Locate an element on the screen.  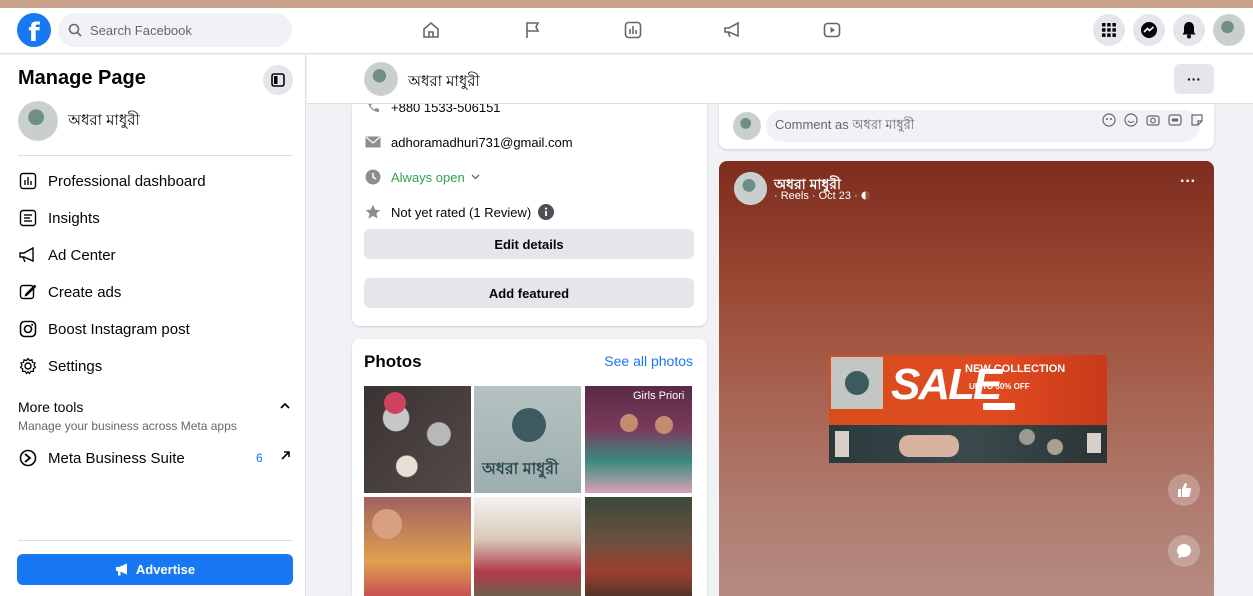
banner-bottom is located at coordinates (968, 444).